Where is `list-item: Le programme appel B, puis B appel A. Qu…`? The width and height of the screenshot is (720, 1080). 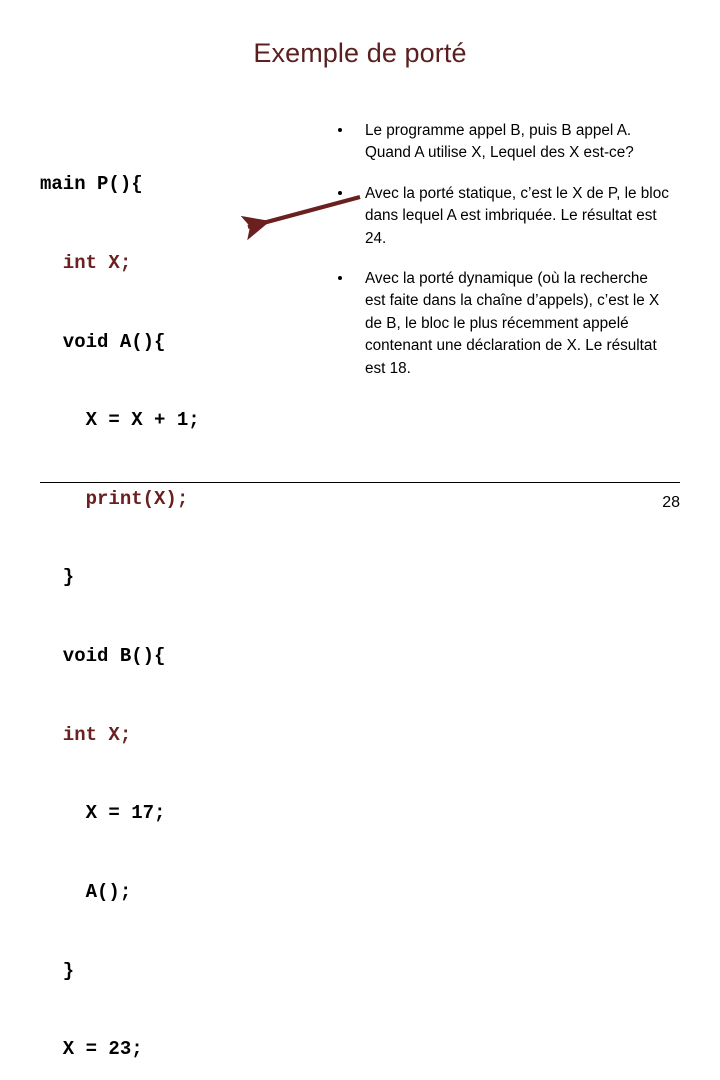 list-item: Le programme appel B, puis B appel A. Qu… is located at coordinates (500, 142).